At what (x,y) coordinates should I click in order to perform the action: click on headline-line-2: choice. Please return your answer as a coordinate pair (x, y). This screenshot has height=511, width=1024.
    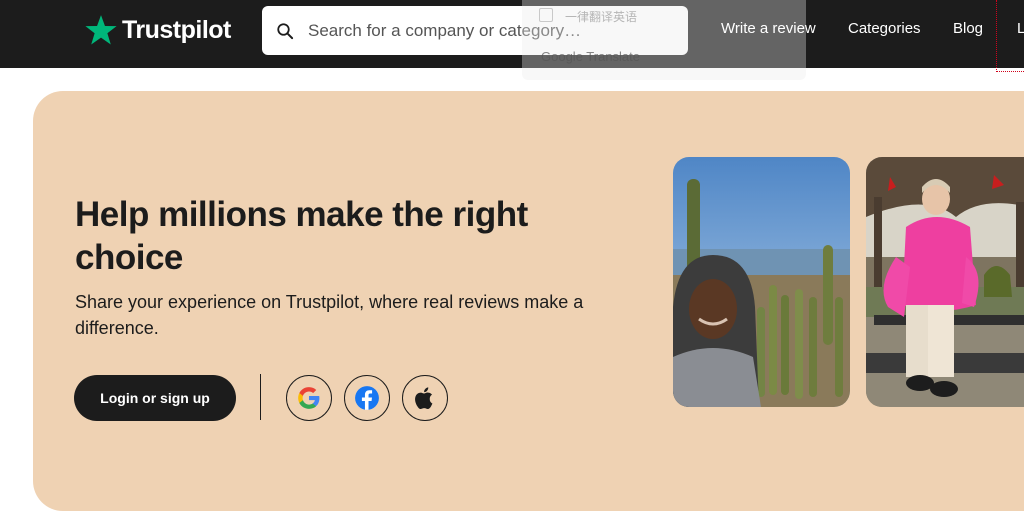
    Looking at the image, I should click on (129, 257).